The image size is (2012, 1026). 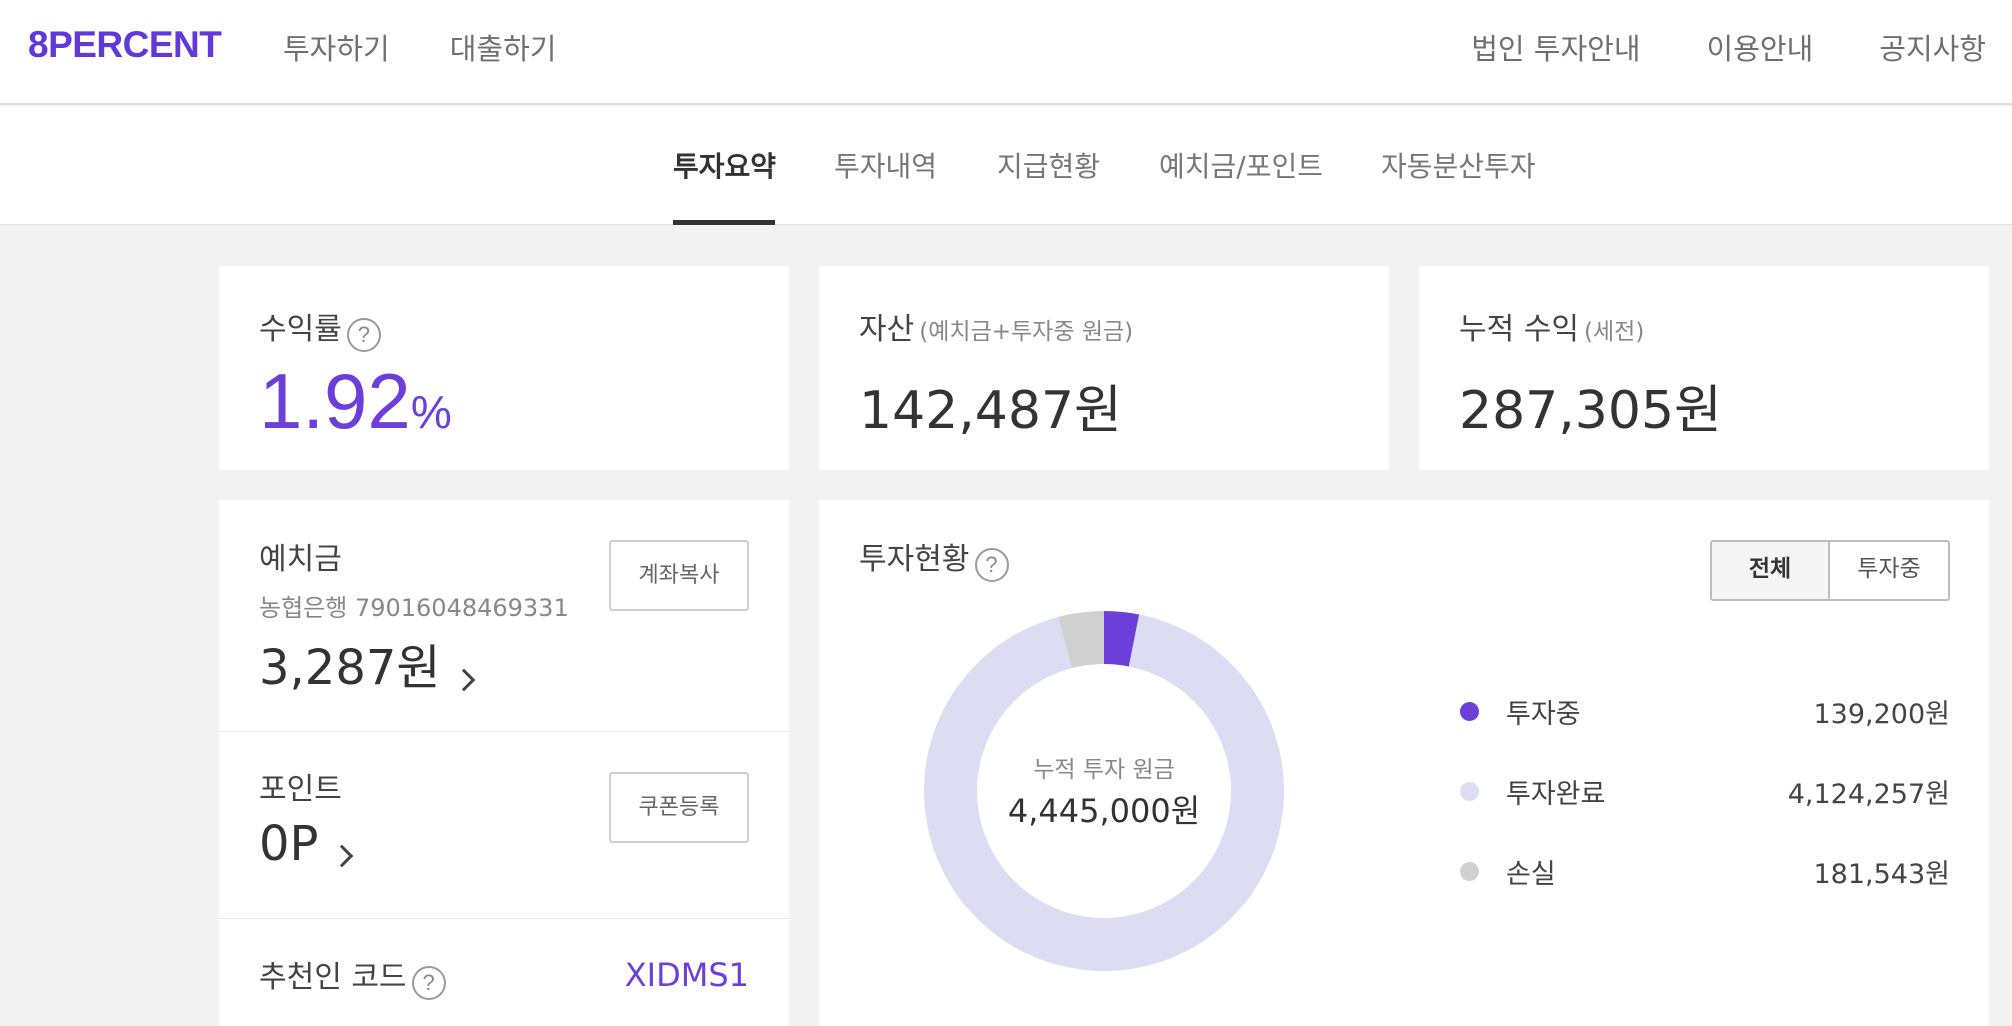 What do you see at coordinates (1882, 874) in the screenshot?
I see `legend-value: 181,543원` at bounding box center [1882, 874].